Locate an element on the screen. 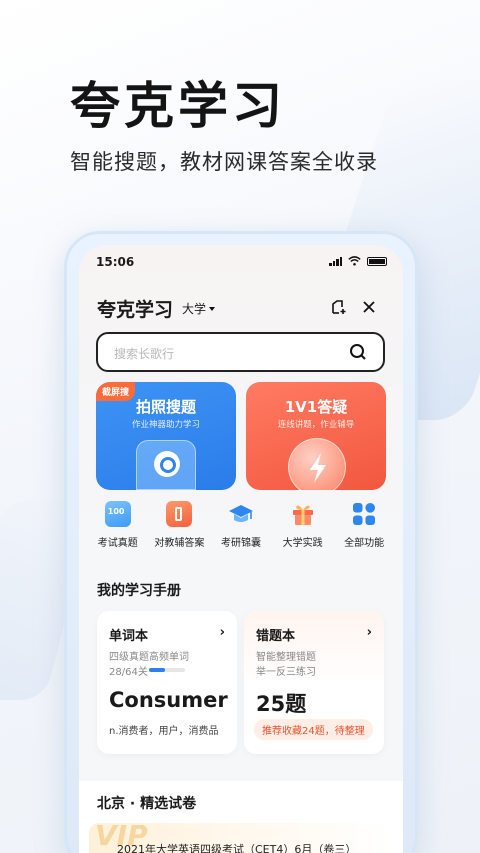 This screenshot has width=480, height=853. paper-list-item: VIP 2021年大学英语四级考试（CET4）6月（卷三） is located at coordinates (241, 836).